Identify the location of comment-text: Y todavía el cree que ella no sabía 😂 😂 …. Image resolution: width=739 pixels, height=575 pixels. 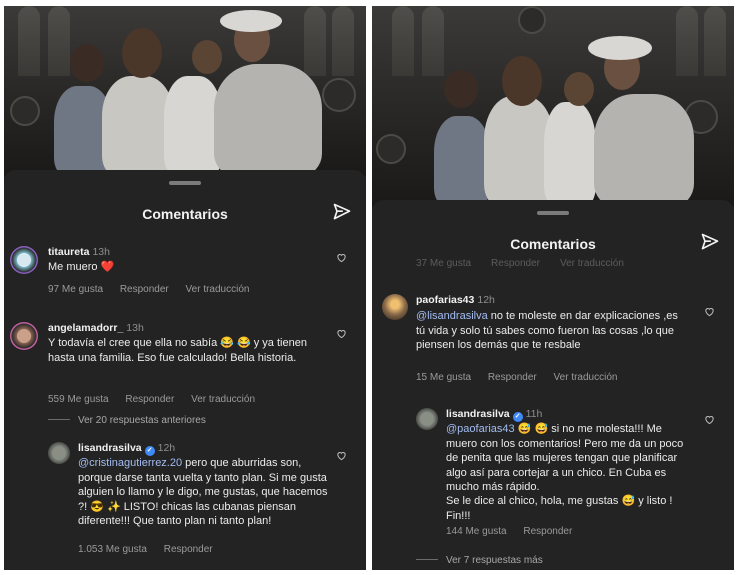
(177, 350).